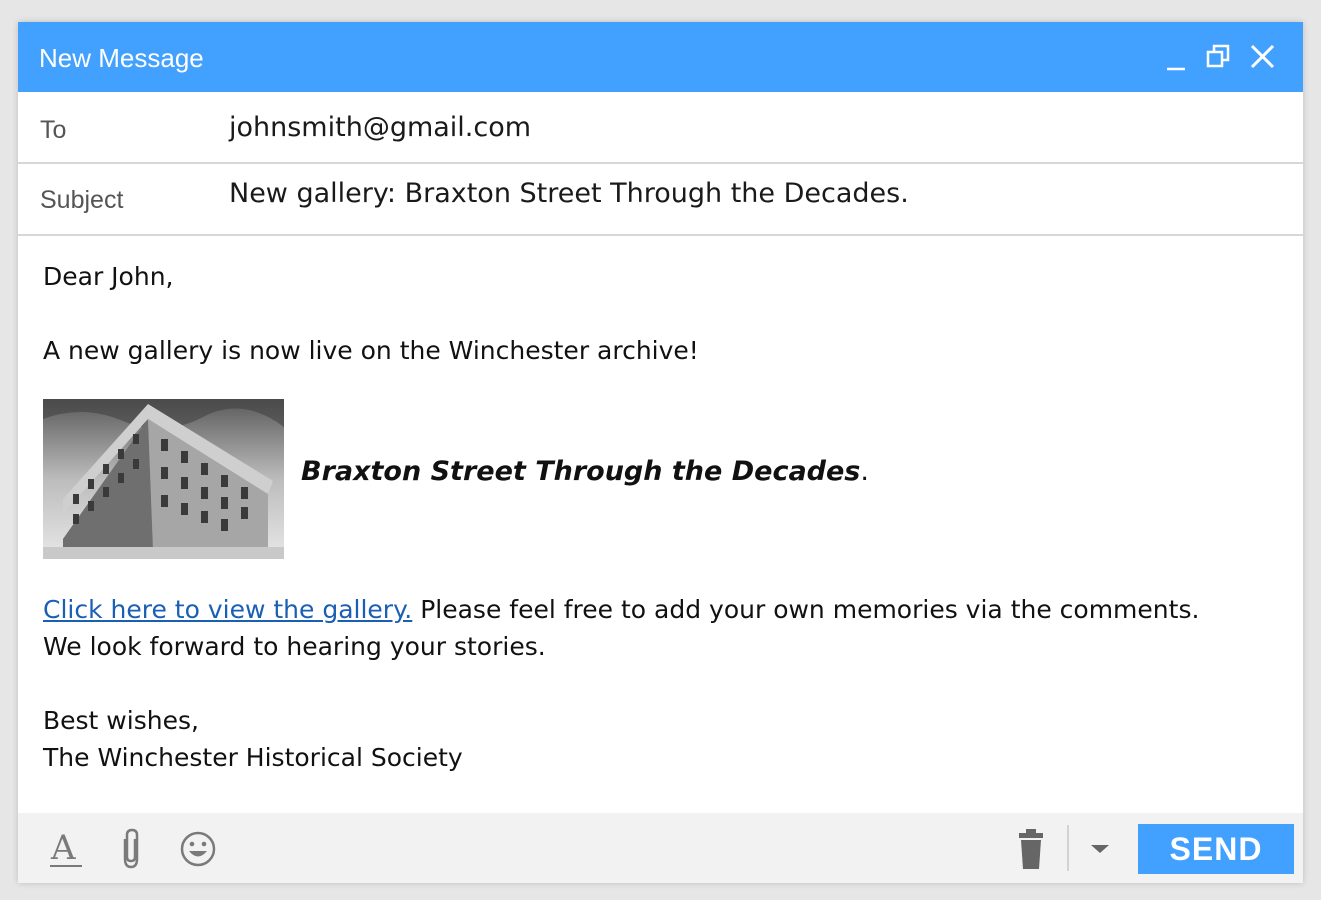 This screenshot has height=900, width=1321. What do you see at coordinates (82, 200) in the screenshot?
I see `subject-label: Subject` at bounding box center [82, 200].